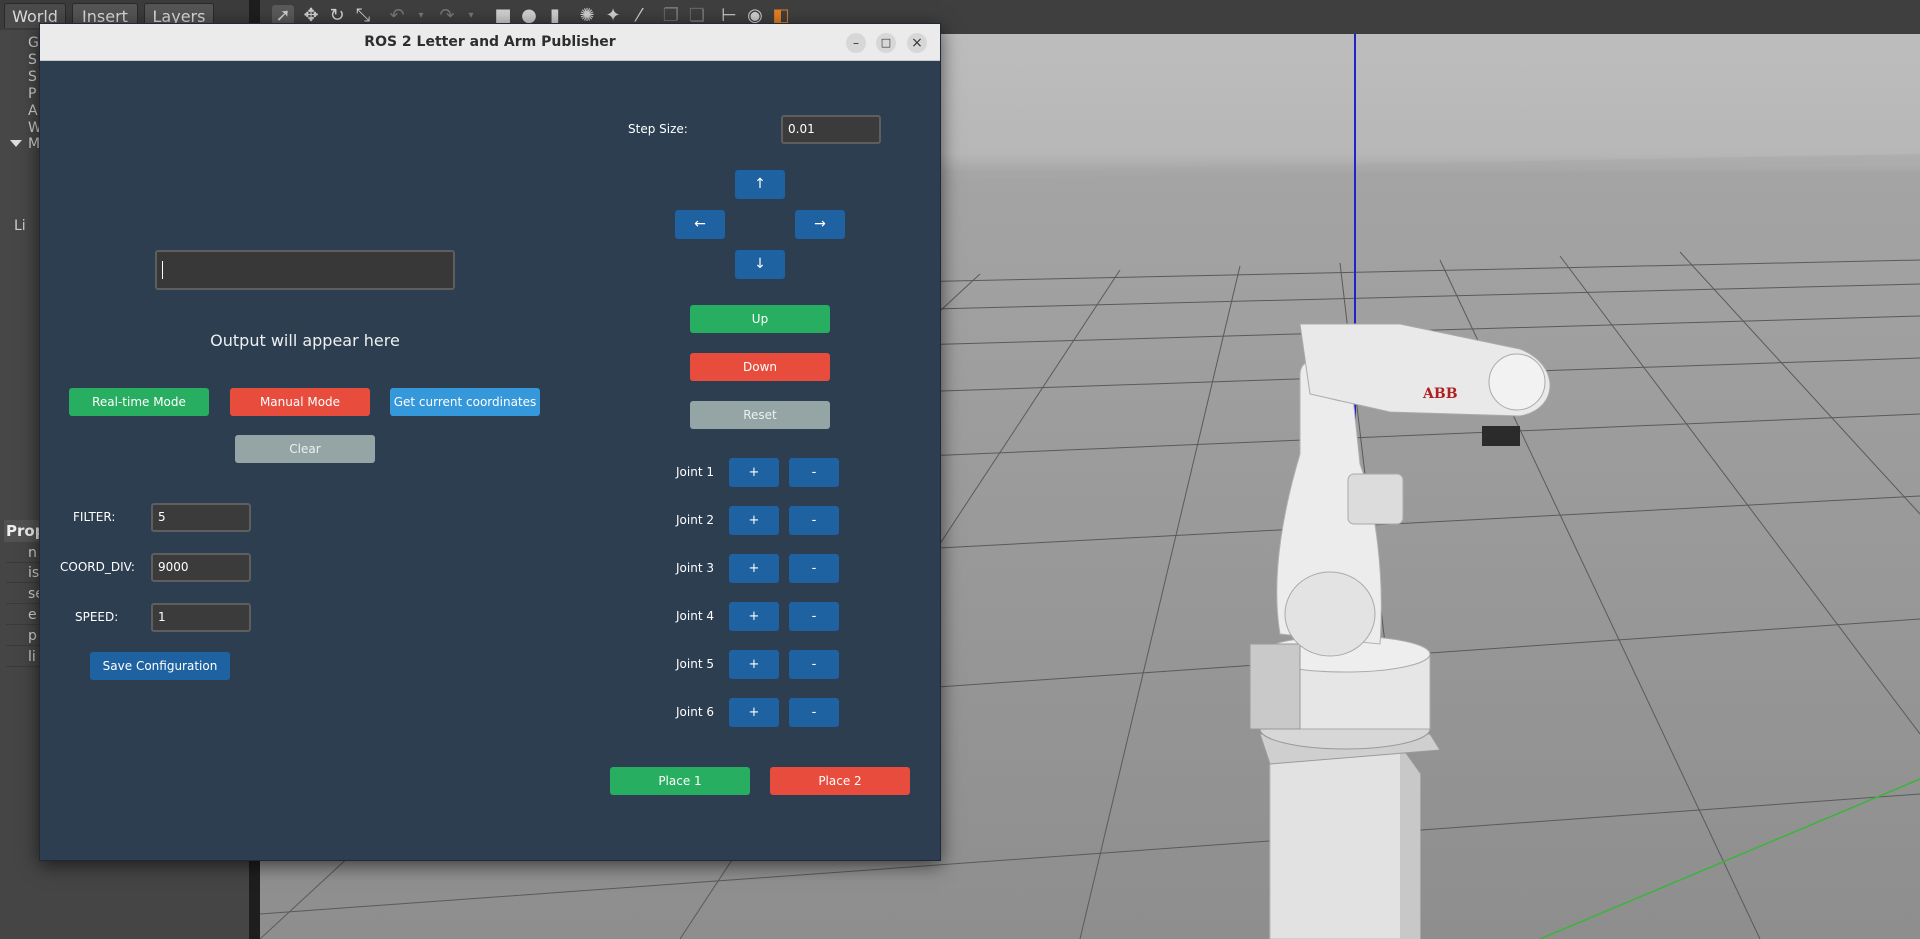 Image resolution: width=1920 pixels, height=939 pixels. I want to click on speed-label: SPEED:, so click(97, 617).